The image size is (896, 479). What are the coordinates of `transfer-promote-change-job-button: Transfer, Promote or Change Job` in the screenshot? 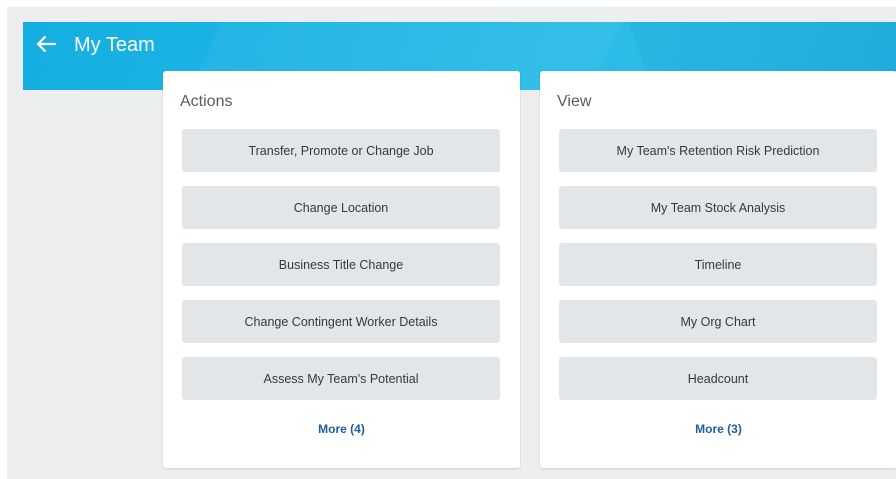 It's located at (341, 150).